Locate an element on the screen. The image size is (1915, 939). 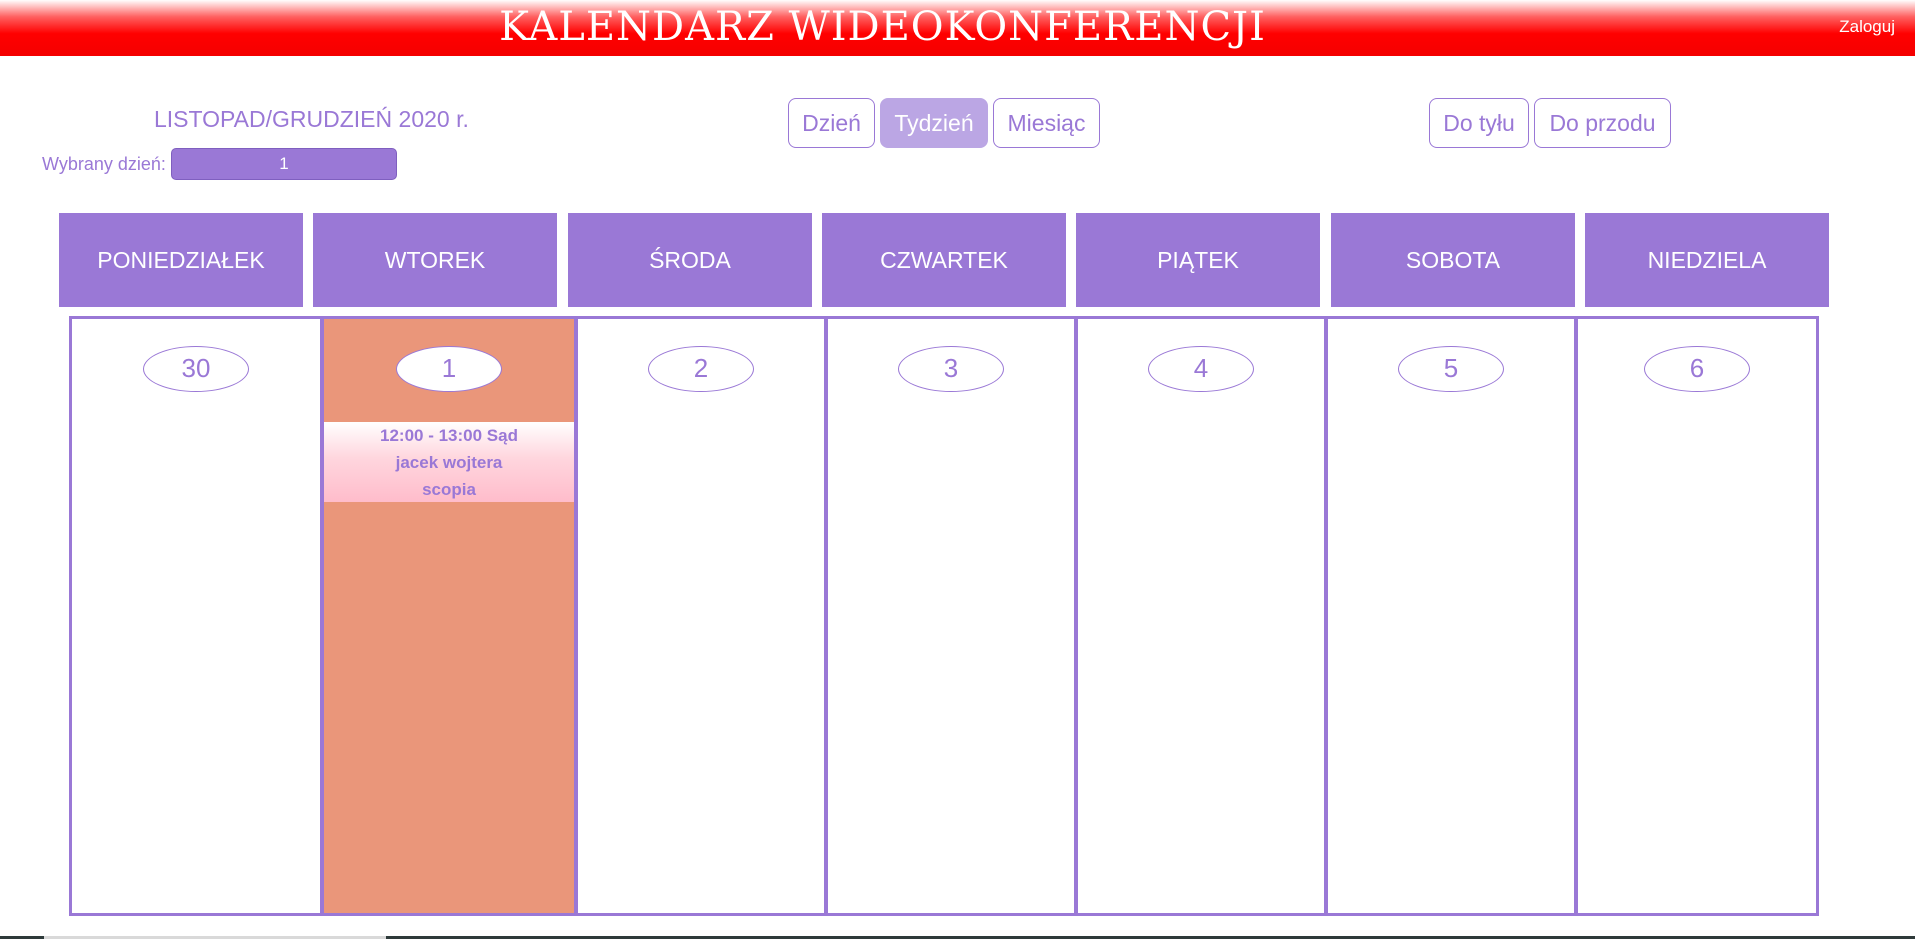
weekday-header-monday: PONIEDZIAŁEK is located at coordinates (181, 260).